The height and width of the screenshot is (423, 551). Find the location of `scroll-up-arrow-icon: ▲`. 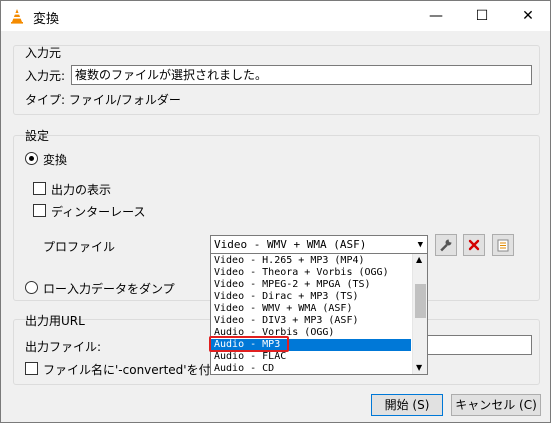

scroll-up-arrow-icon: ▲ is located at coordinates (419, 260).